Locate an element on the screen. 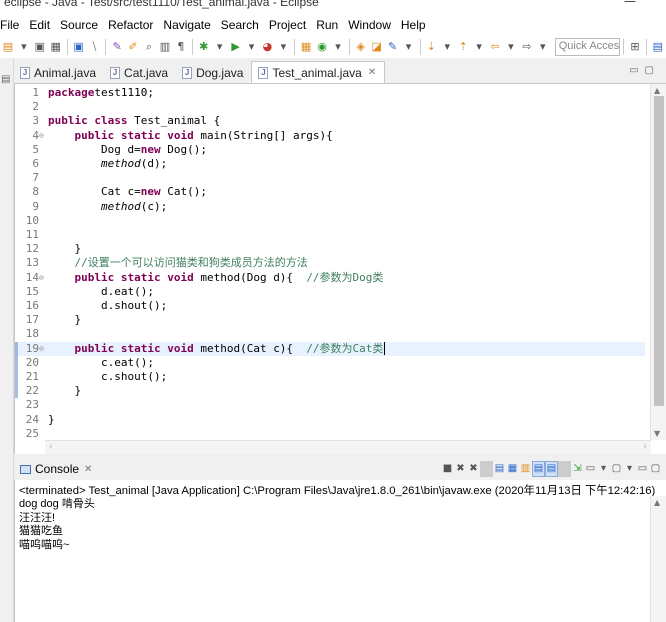 This screenshot has height=622, width=666. next-edit-icon: ⇣ is located at coordinates (431, 47).